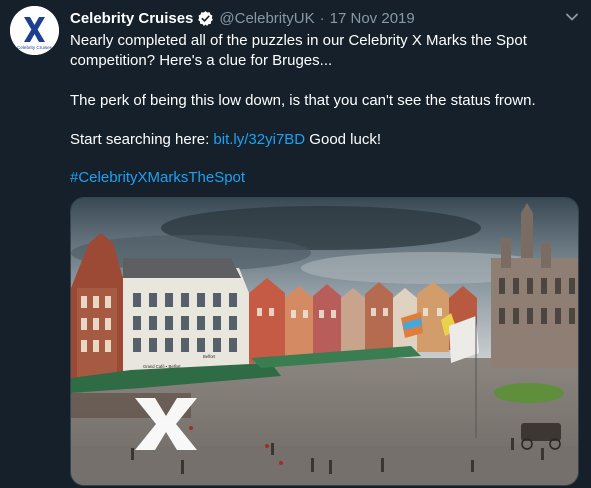 This screenshot has height=488, width=591. What do you see at coordinates (266, 18) in the screenshot?
I see `user-handle: @CelebrityUK` at bounding box center [266, 18].